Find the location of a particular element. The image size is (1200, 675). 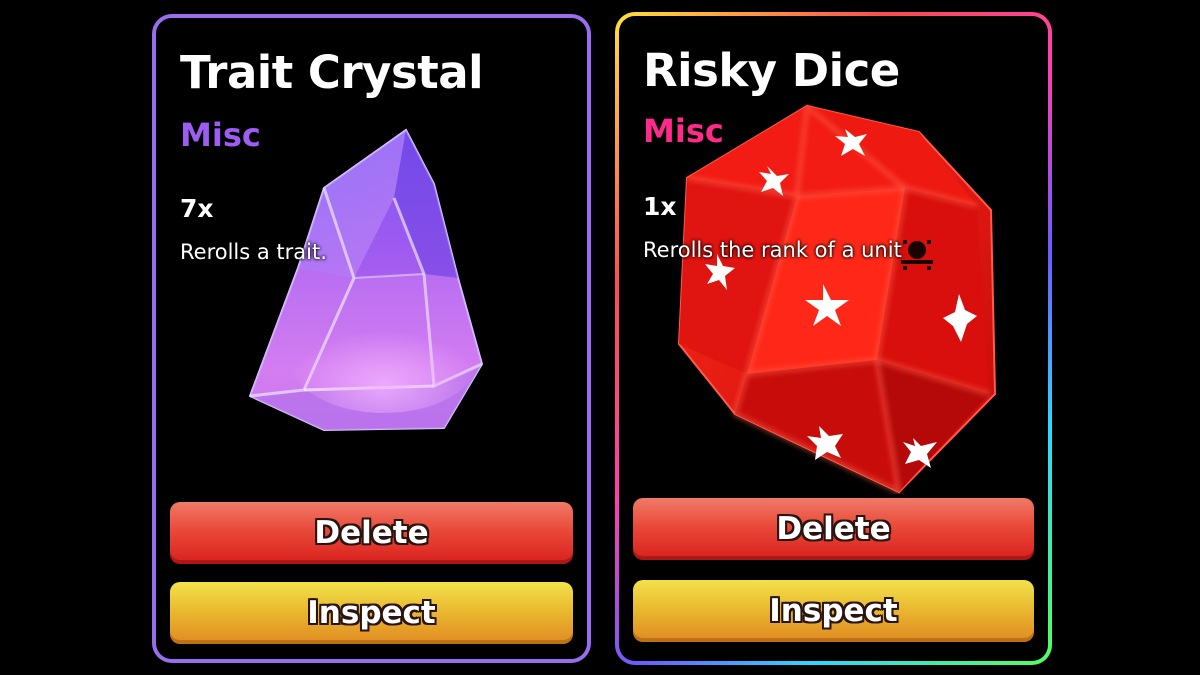

item-quantity: 1x is located at coordinates (660, 206).